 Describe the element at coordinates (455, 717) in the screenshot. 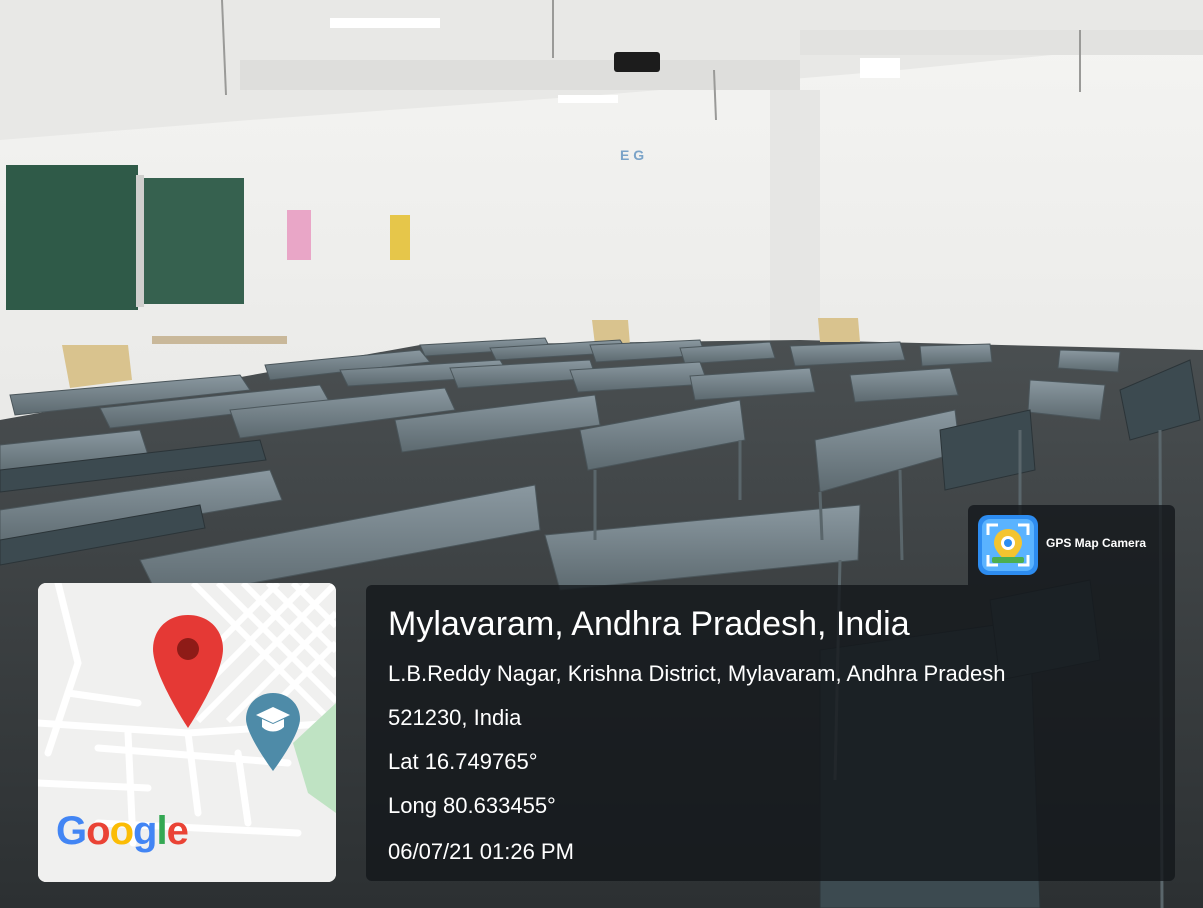

I see `address-line-2: 521230, India` at that location.